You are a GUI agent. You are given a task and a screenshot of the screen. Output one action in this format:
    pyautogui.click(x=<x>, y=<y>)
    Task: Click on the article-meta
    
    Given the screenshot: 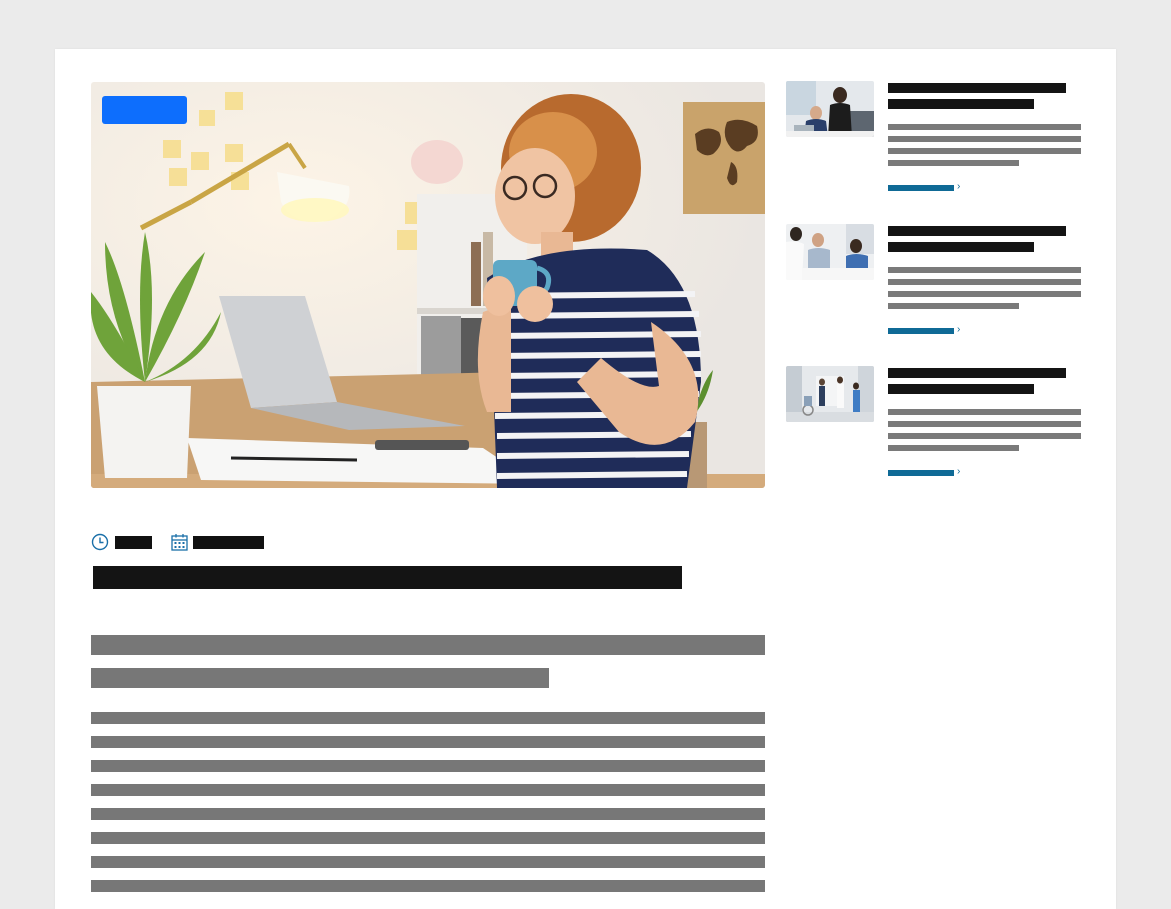 What is the action you would take?
    pyautogui.click(x=191, y=542)
    